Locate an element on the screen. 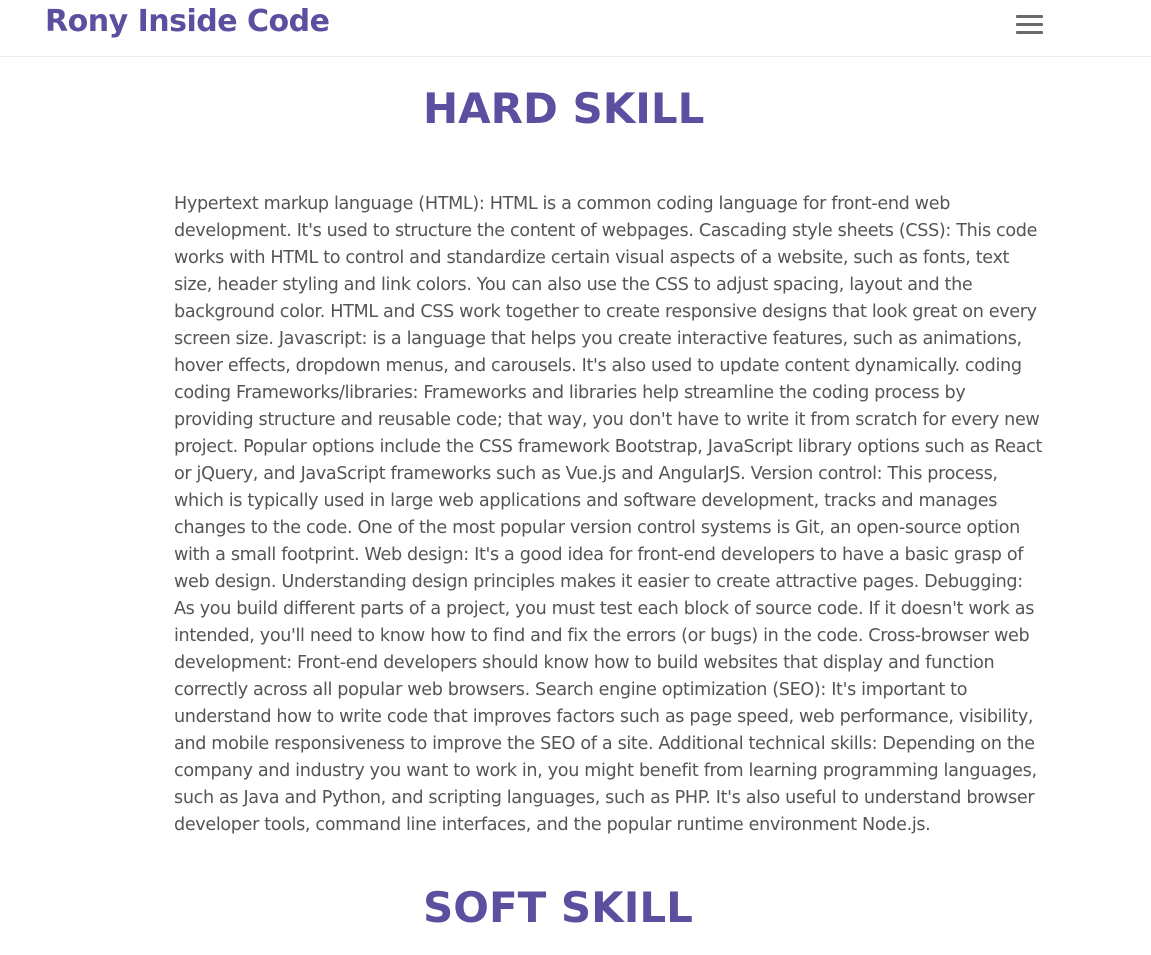  menu-bar-top is located at coordinates (1029, 16).